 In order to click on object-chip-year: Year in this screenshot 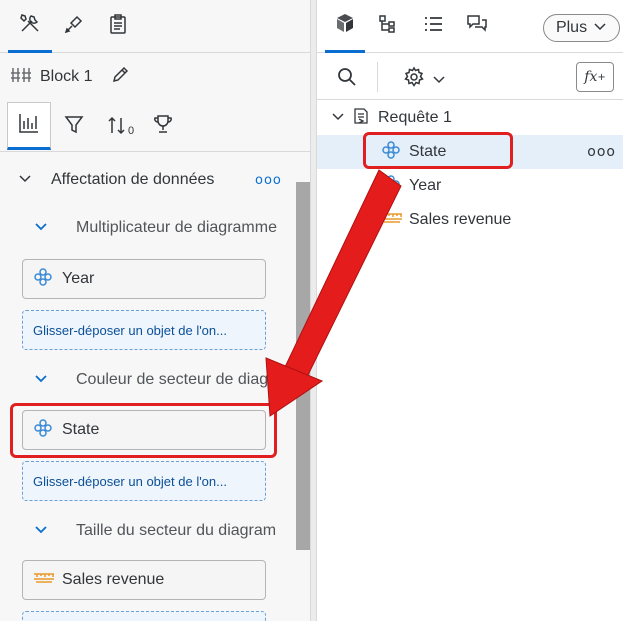, I will do `click(144, 279)`.